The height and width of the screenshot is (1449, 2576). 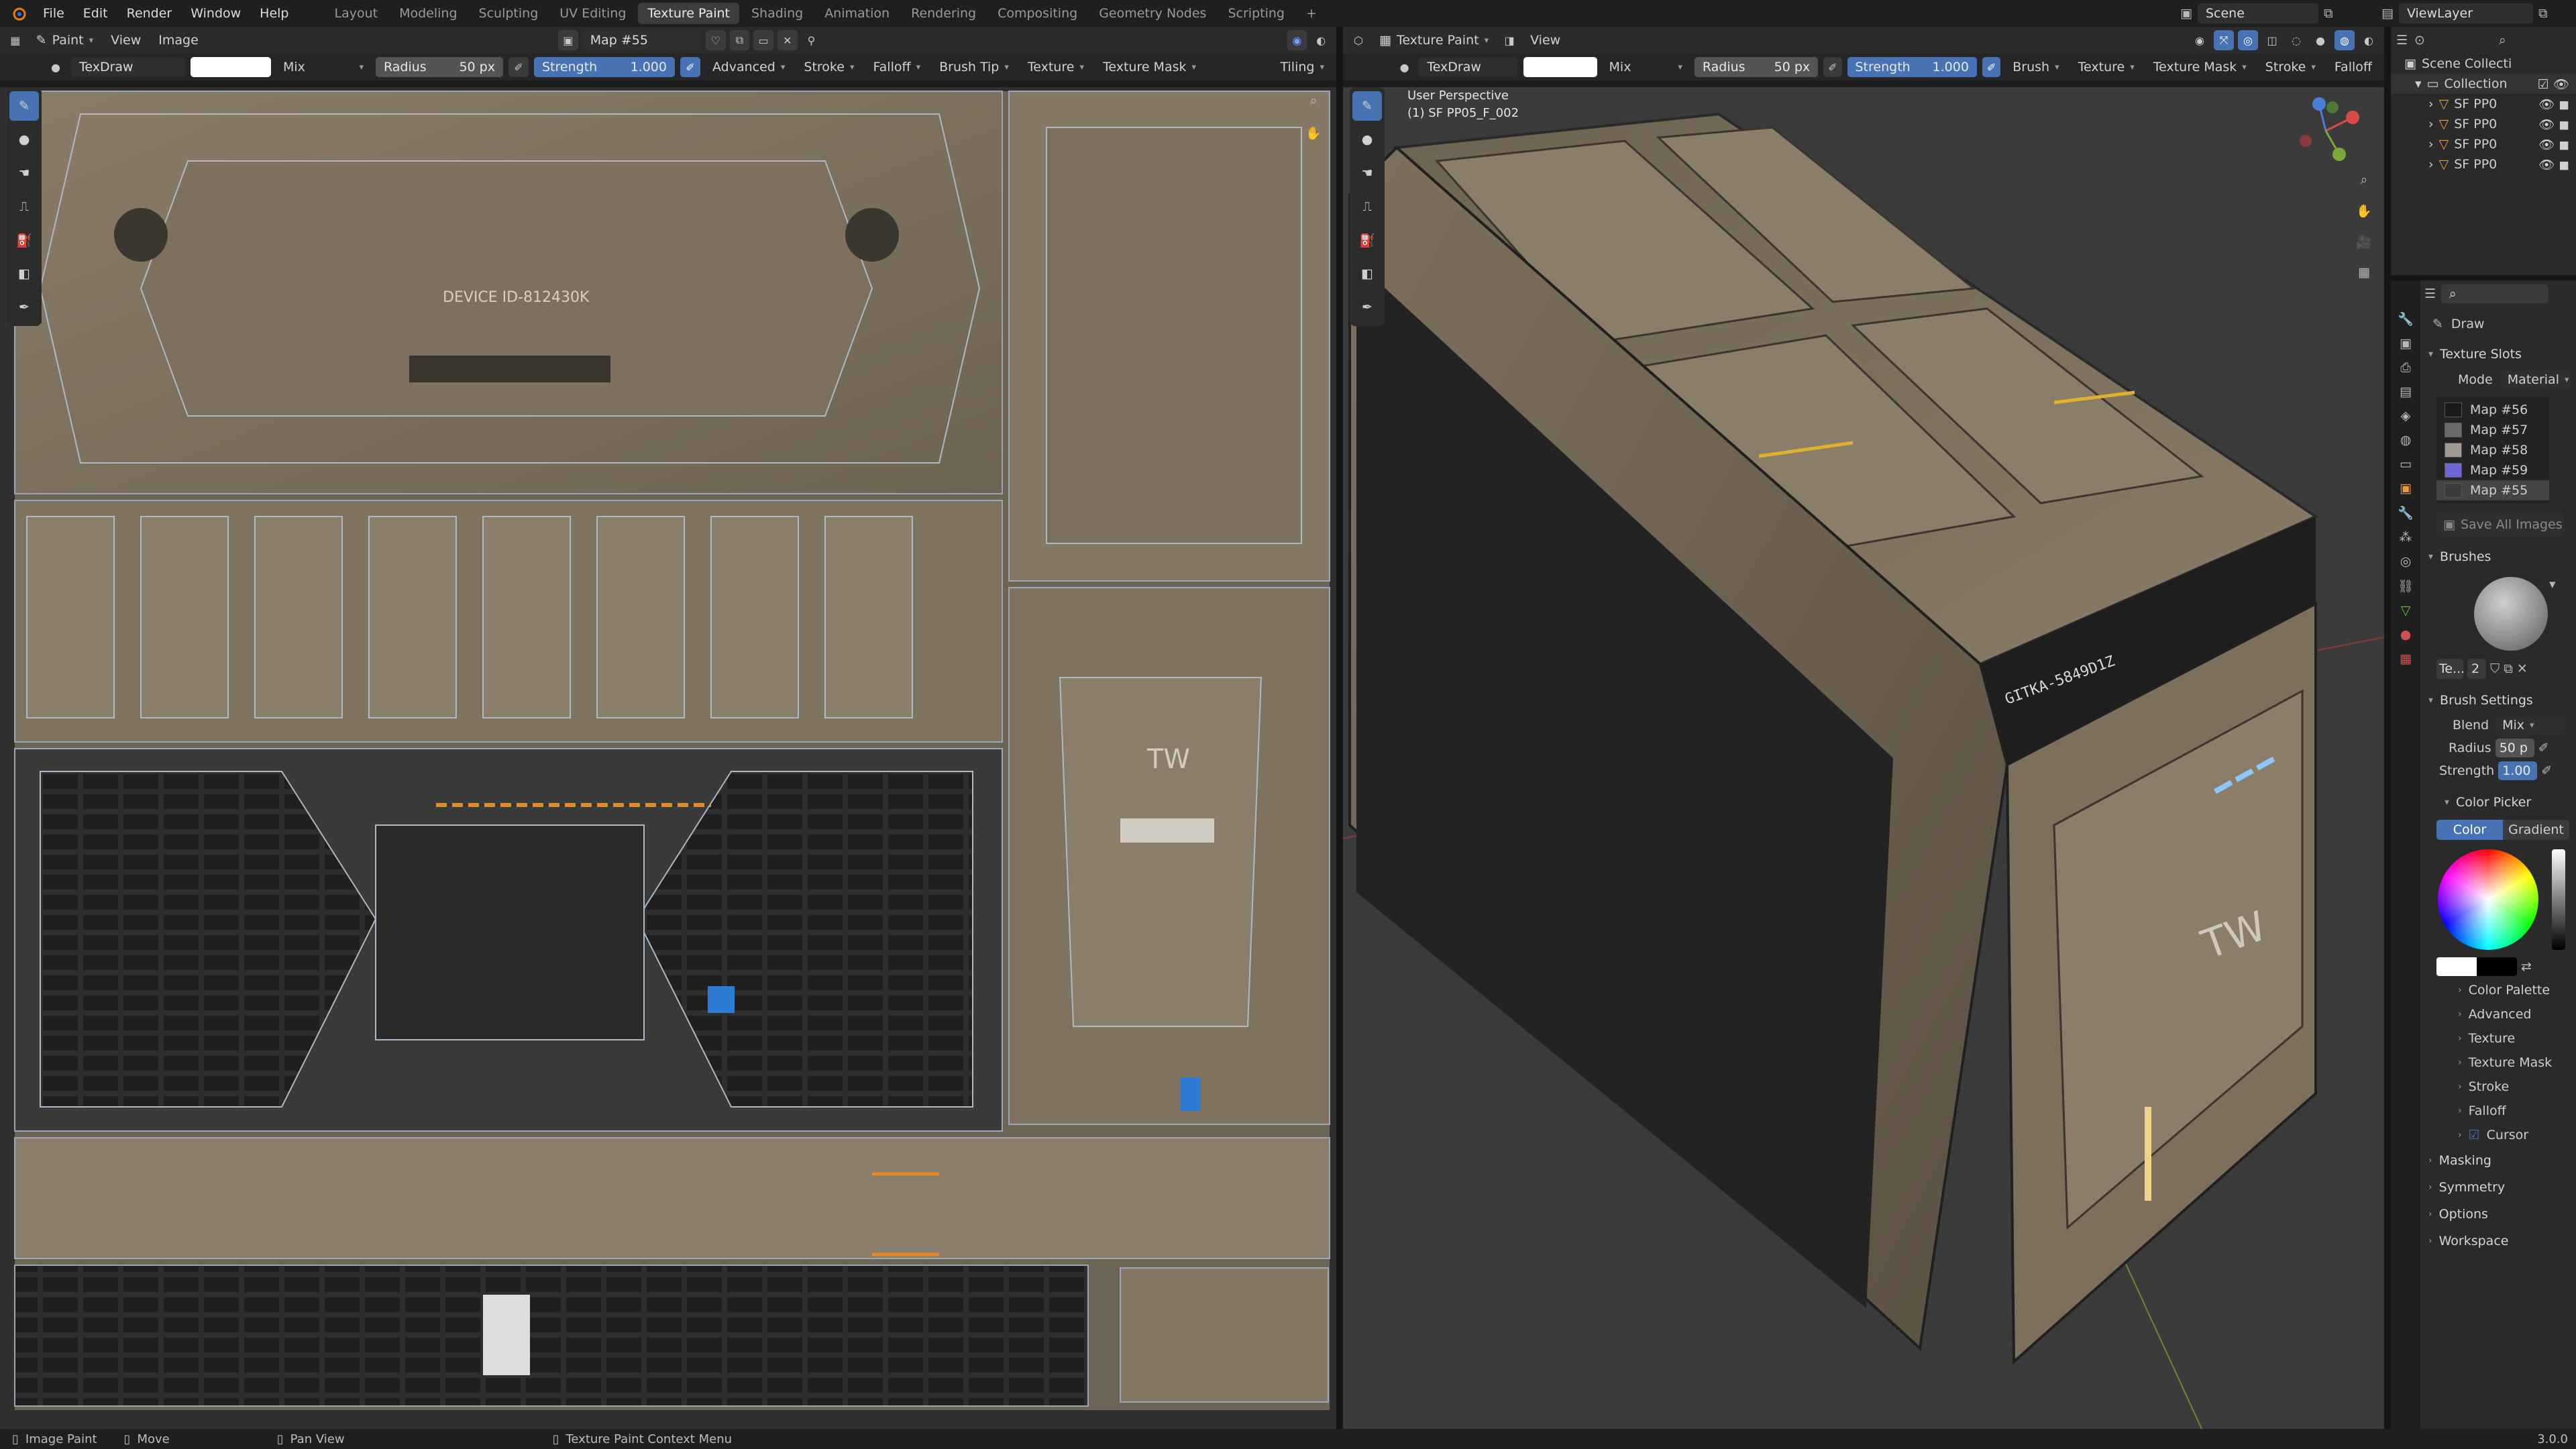 I want to click on tab-animation: Animation, so click(x=857, y=13).